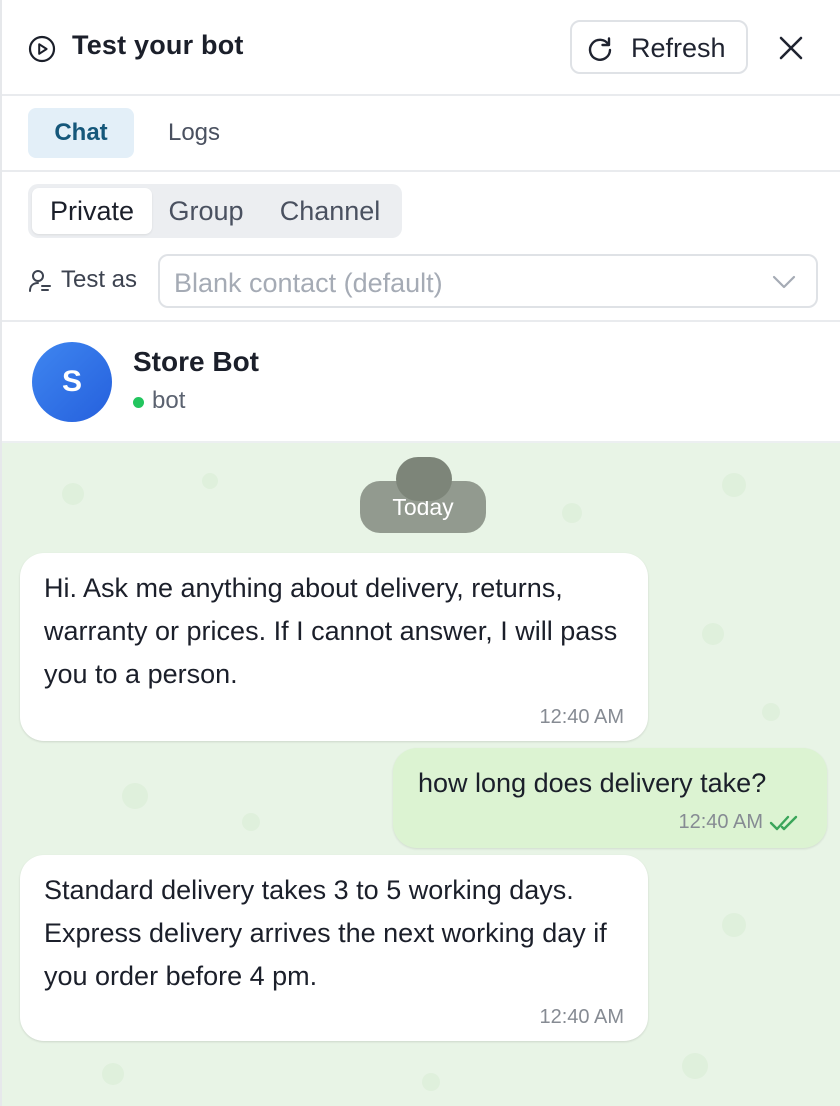 The image size is (840, 1106). What do you see at coordinates (138, 402) in the screenshot?
I see `online-status-dot` at bounding box center [138, 402].